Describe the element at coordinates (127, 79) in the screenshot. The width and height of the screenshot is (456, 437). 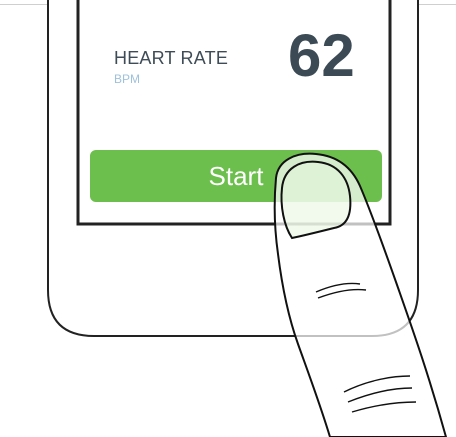
I see `bpm-unit-label: BPM` at that location.